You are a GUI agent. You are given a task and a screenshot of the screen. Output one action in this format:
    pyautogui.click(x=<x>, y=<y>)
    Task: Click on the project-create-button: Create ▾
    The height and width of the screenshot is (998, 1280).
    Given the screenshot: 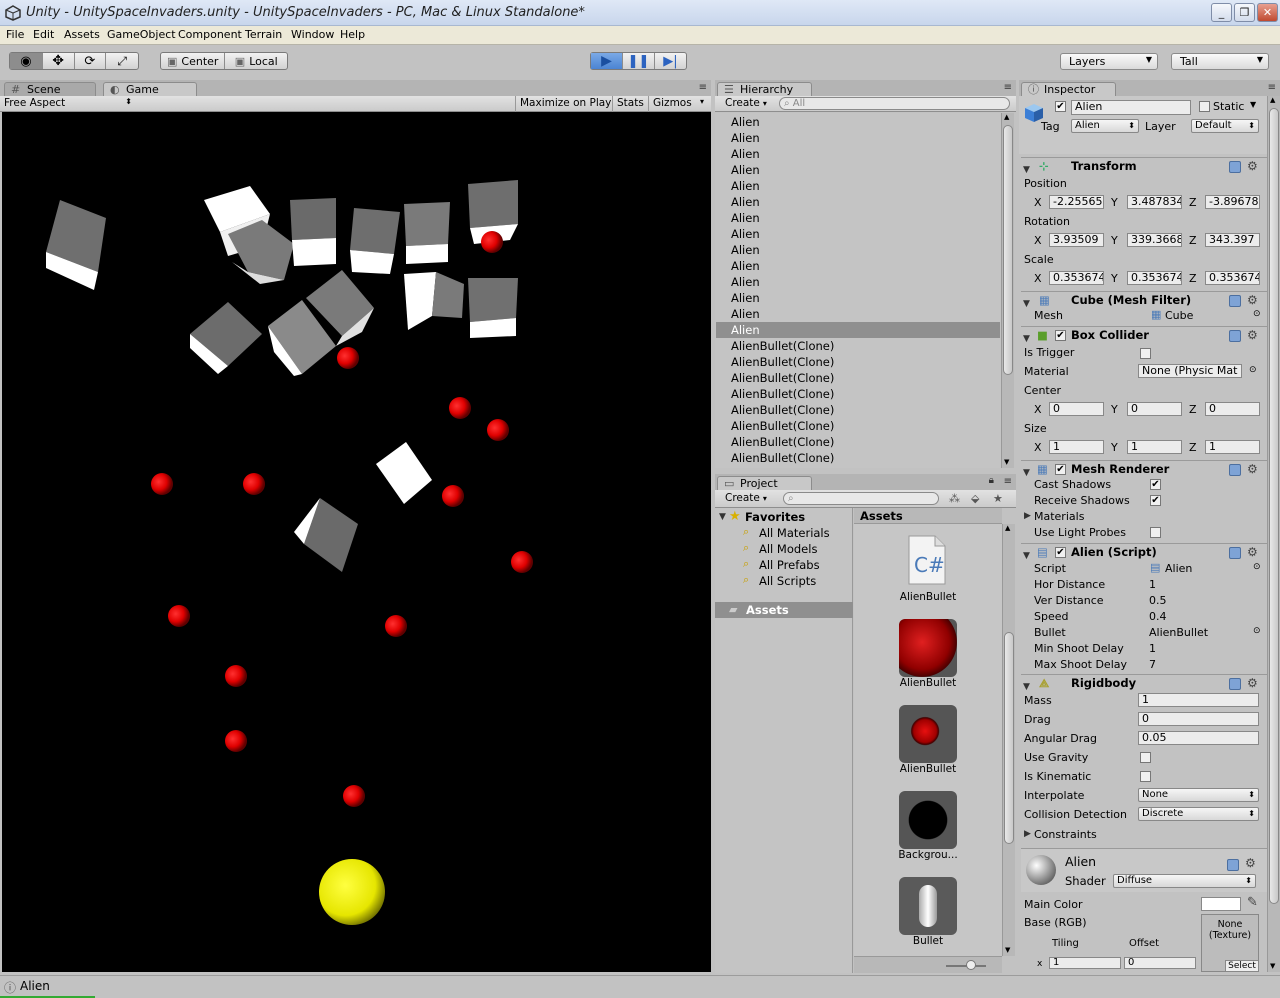 What is the action you would take?
    pyautogui.click(x=748, y=498)
    